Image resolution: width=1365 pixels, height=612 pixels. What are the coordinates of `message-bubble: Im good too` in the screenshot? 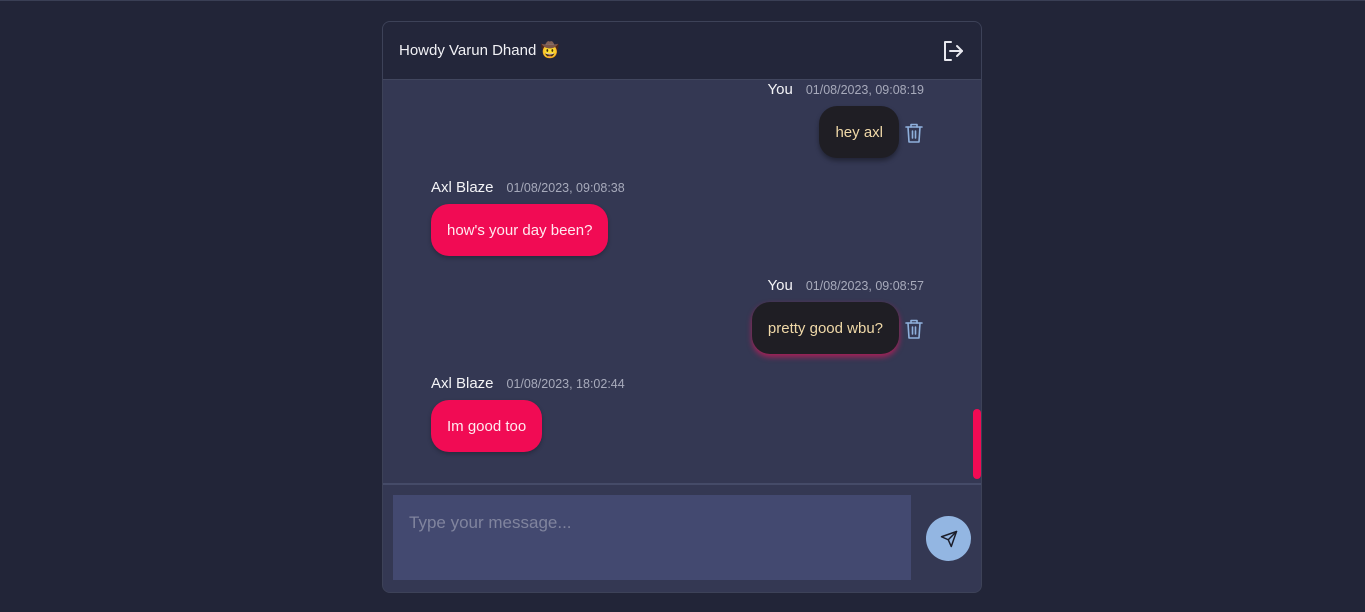 It's located at (487, 426).